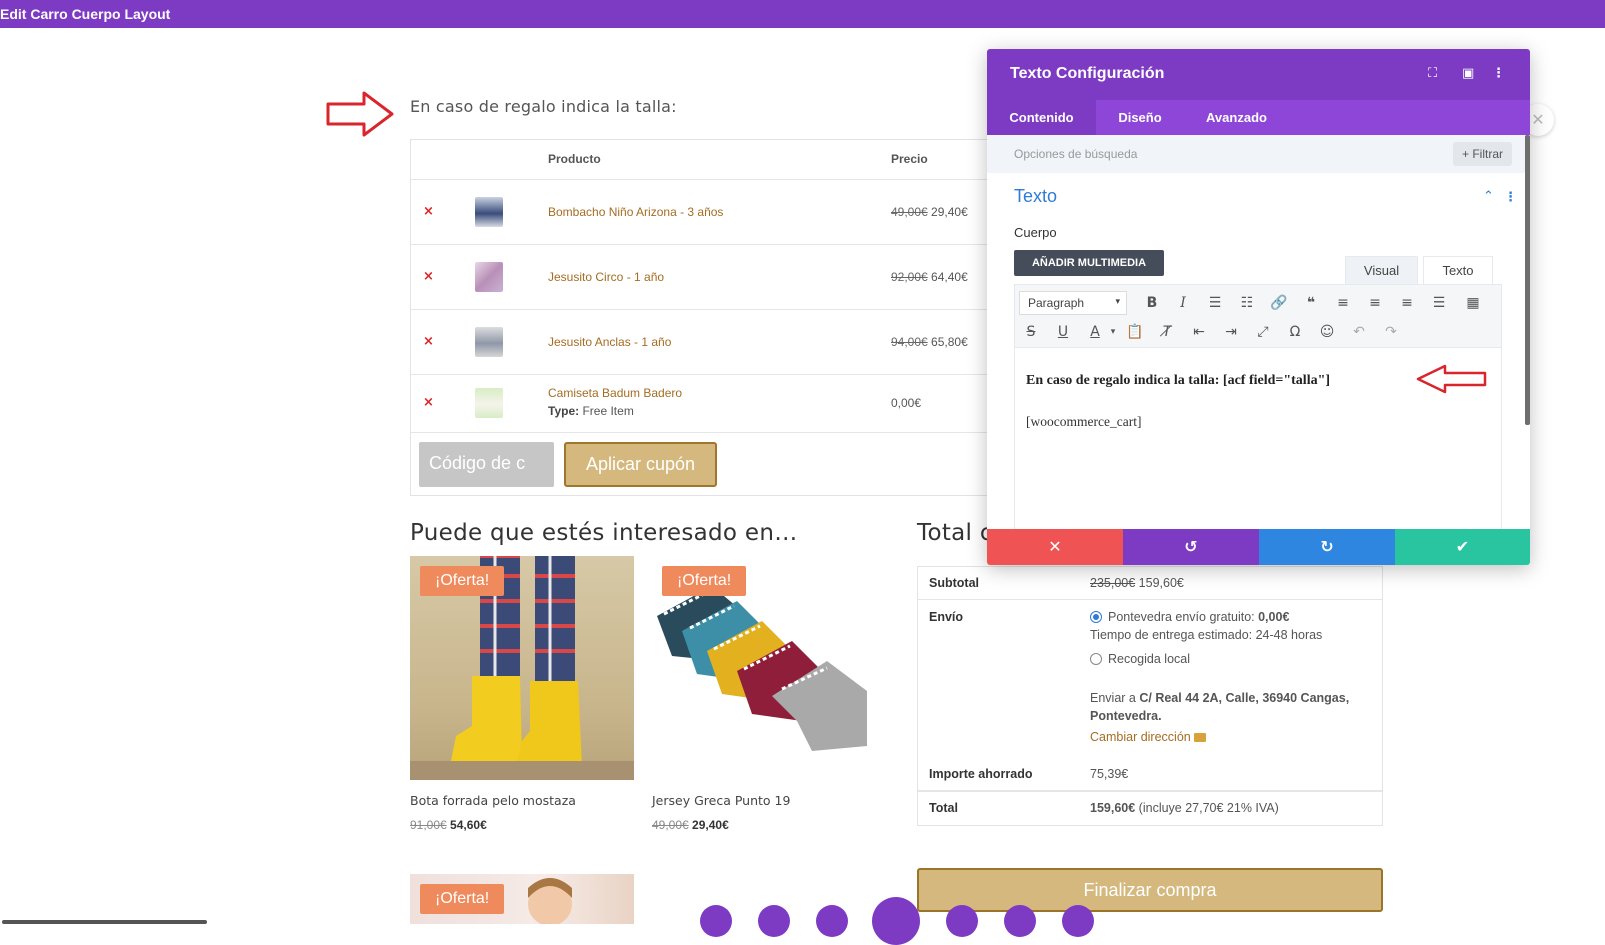 The image size is (1605, 945). Describe the element at coordinates (1311, 303) in the screenshot. I see `blockquote-icon: ❝` at that location.